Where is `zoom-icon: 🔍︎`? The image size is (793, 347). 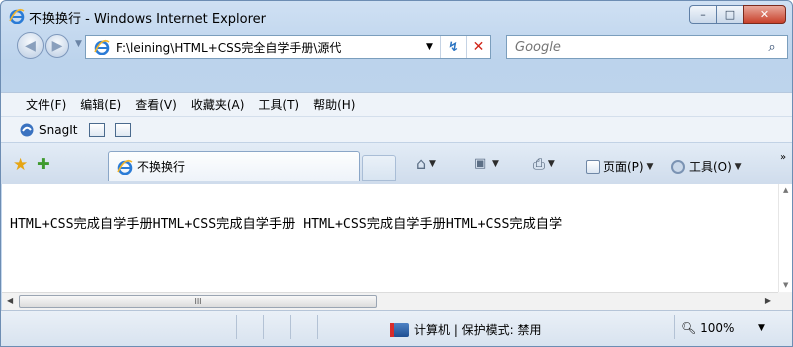
zoom-icon: 🔍︎ is located at coordinates (689, 328).